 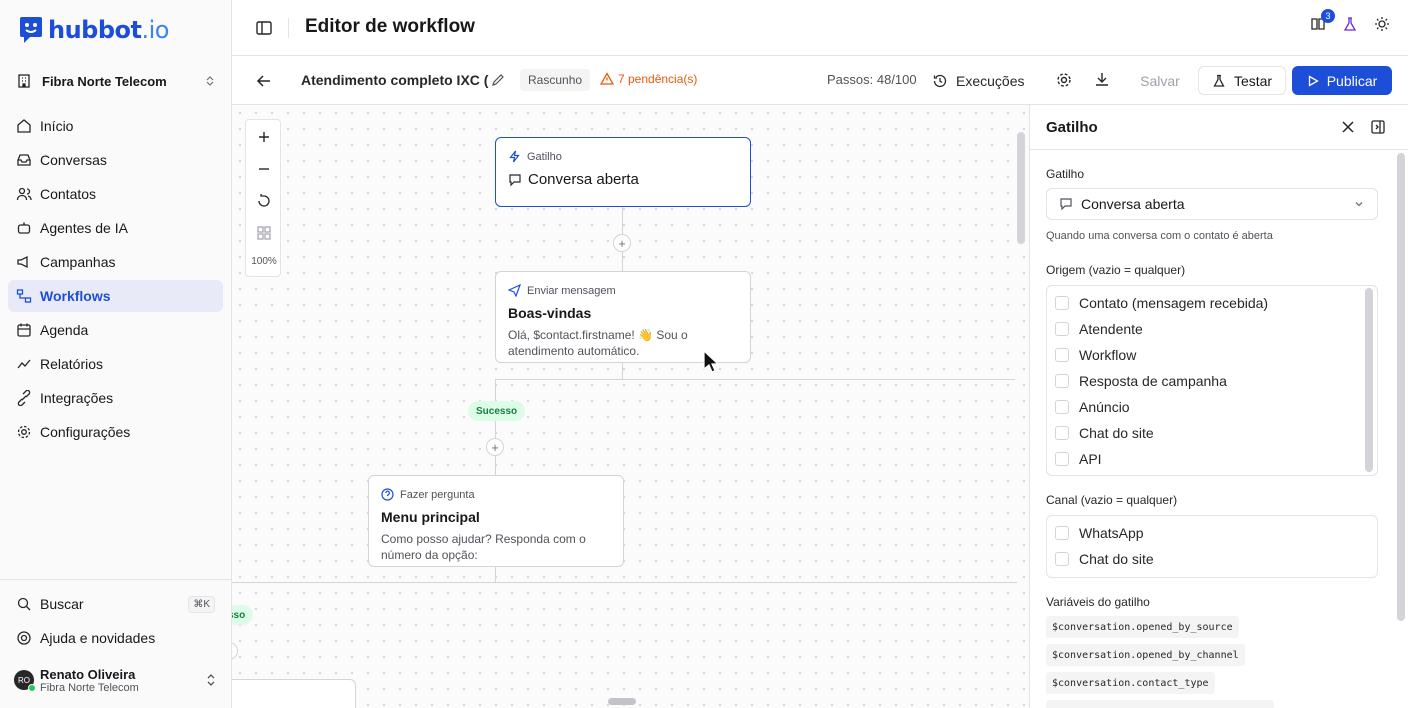 I want to click on sun-icon, so click(x=1382, y=24).